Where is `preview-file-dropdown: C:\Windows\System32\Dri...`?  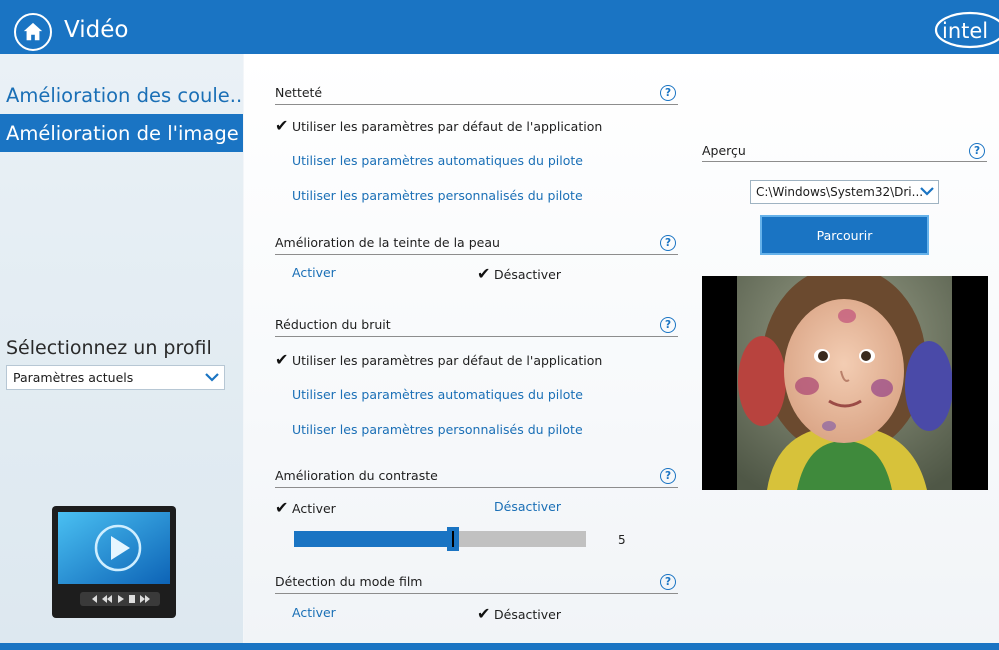
preview-file-dropdown: C:\Windows\System32\Dri... is located at coordinates (844, 192).